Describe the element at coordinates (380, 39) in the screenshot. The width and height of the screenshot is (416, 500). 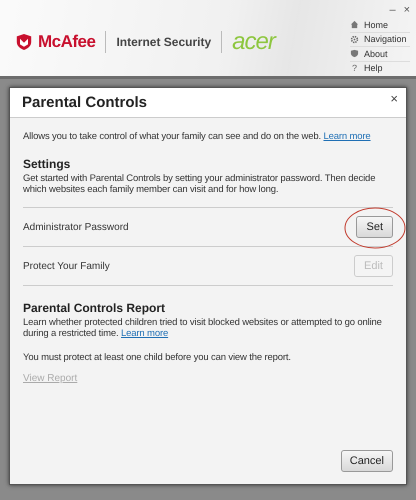
I see `nav-link: Navigation` at that location.